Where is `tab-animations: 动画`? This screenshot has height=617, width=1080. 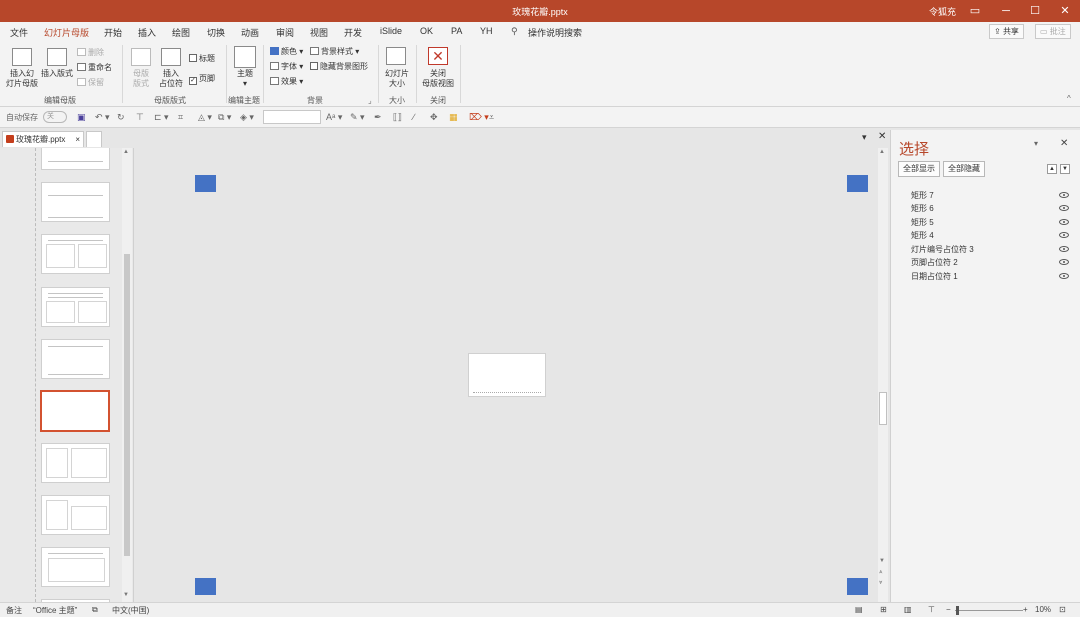 tab-animations: 动画 is located at coordinates (250, 32).